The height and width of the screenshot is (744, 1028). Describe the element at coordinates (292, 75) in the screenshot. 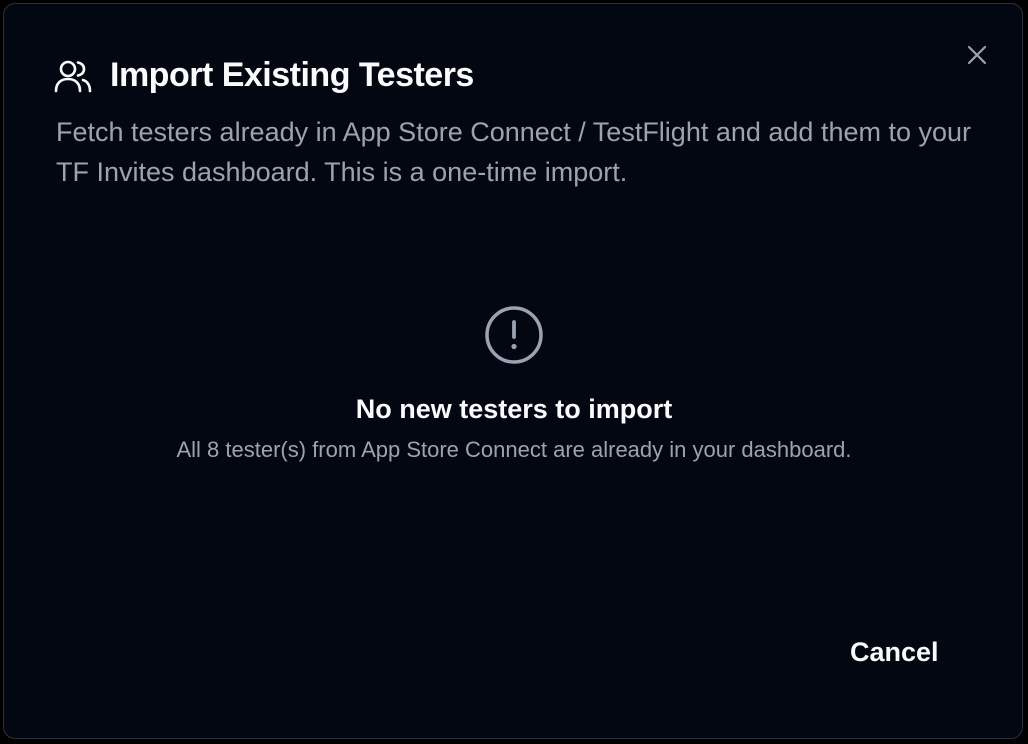

I see `dialog-title: Import Existing Testers` at that location.